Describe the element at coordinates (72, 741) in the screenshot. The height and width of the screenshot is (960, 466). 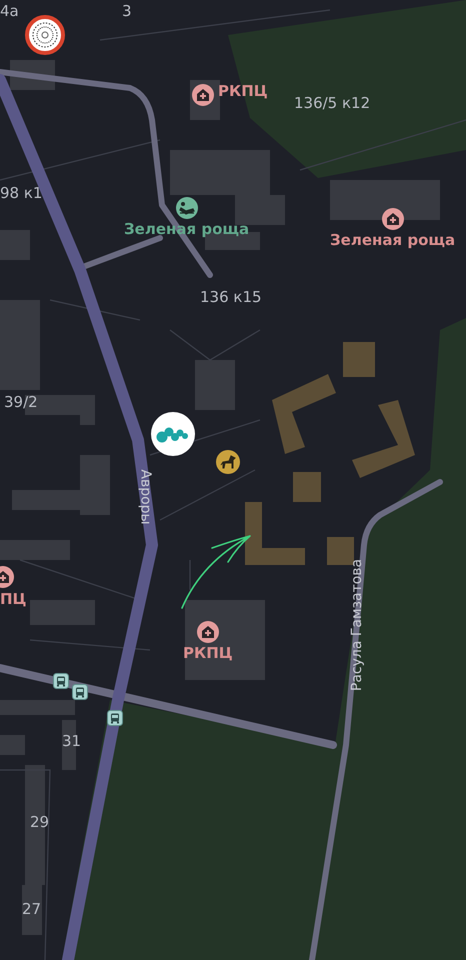
I see `house-number: 31` at that location.